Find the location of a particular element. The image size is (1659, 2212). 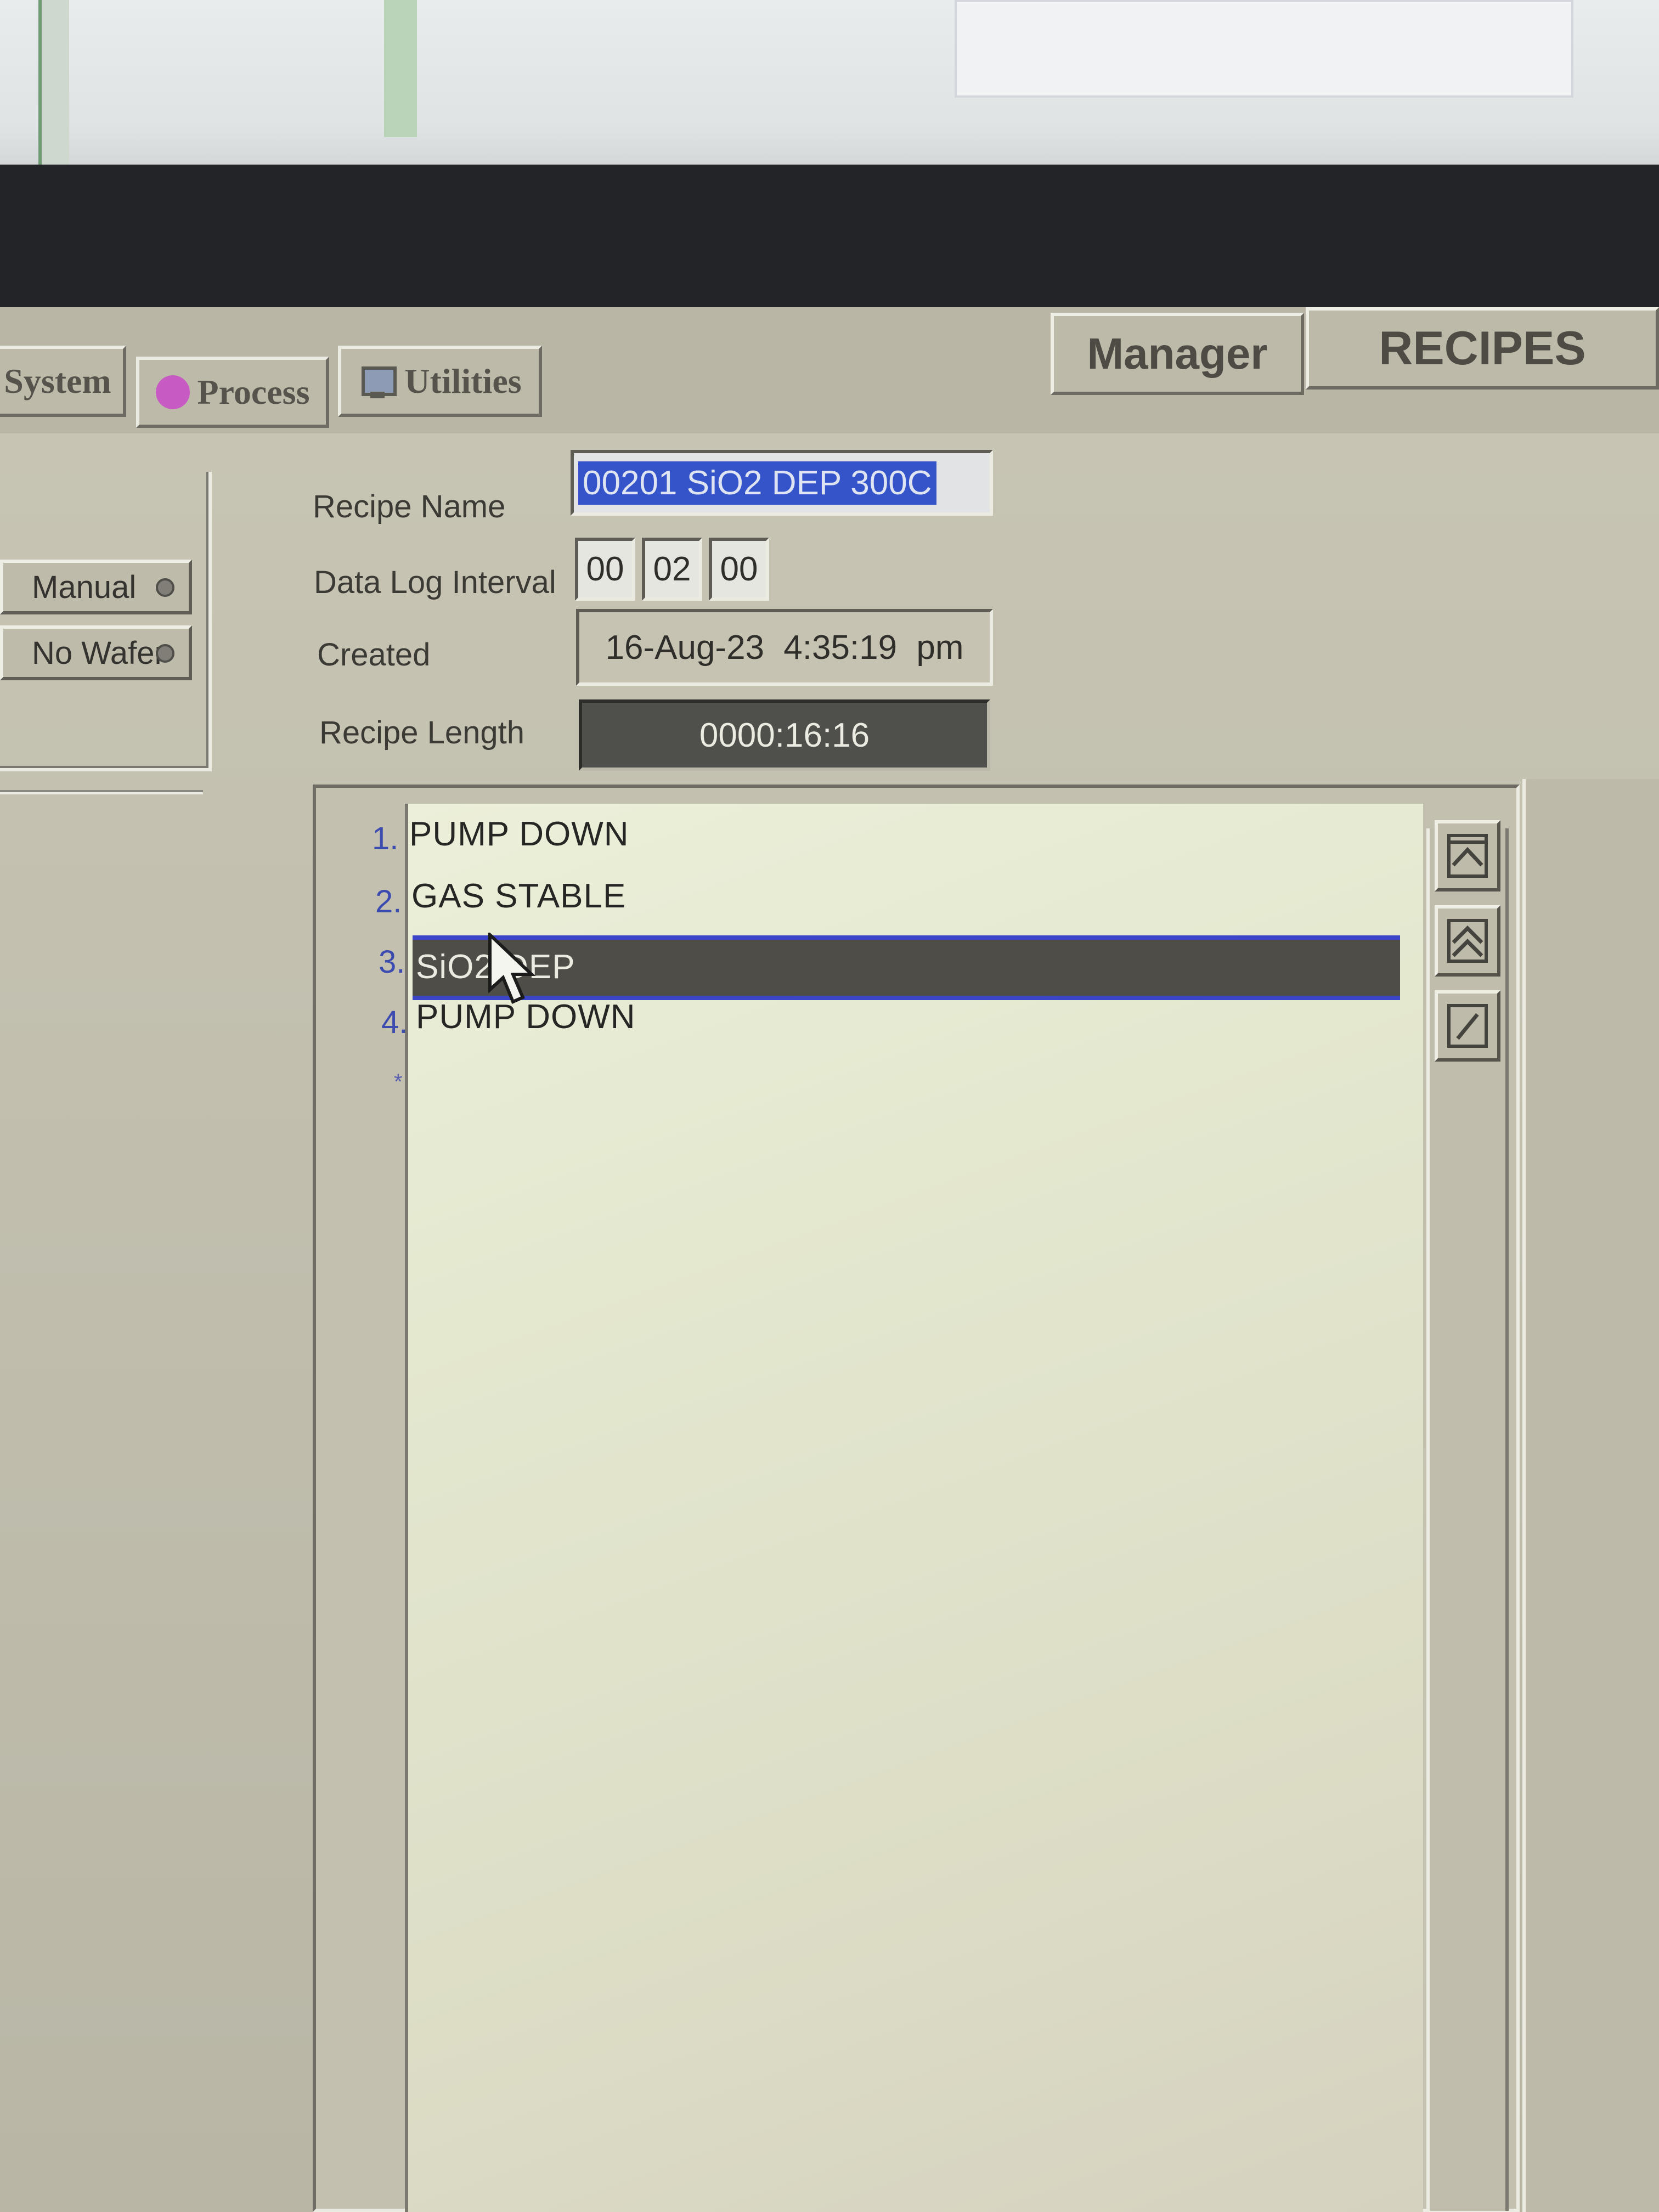

log-interval-seconds-field: 00 is located at coordinates (739, 569).